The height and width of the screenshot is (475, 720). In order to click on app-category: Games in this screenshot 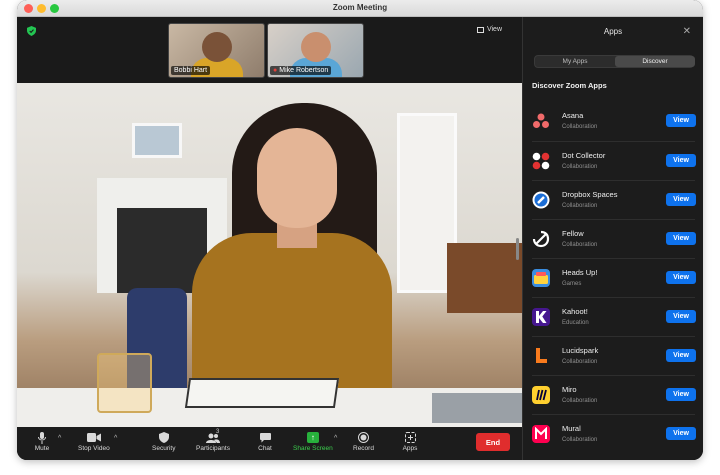, I will do `click(572, 284)`.